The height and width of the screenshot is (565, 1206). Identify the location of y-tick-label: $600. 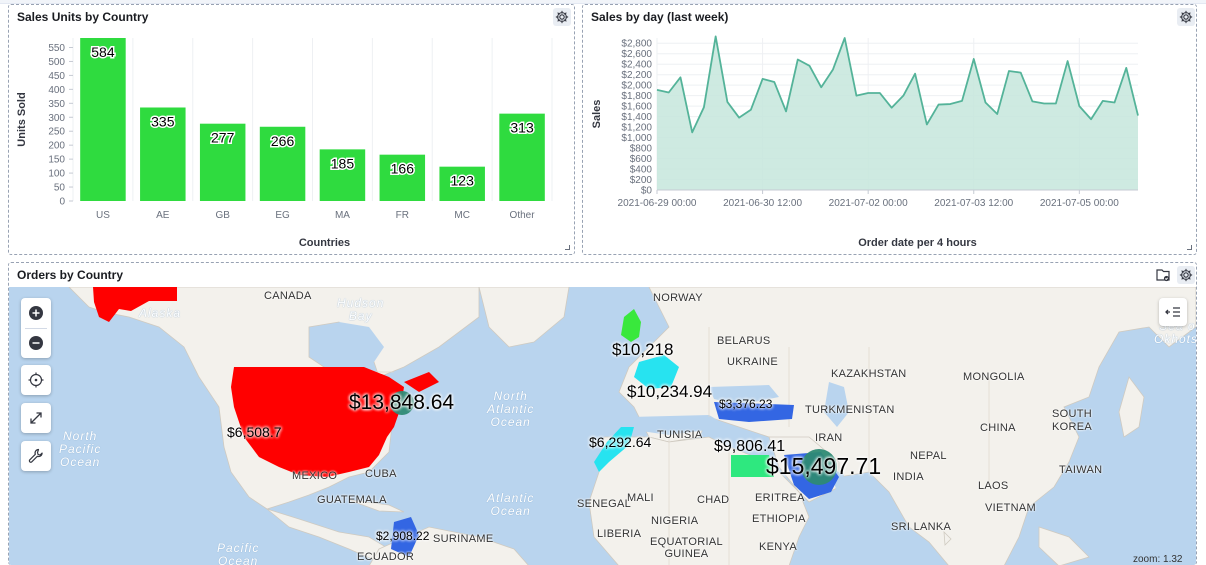
(641, 159).